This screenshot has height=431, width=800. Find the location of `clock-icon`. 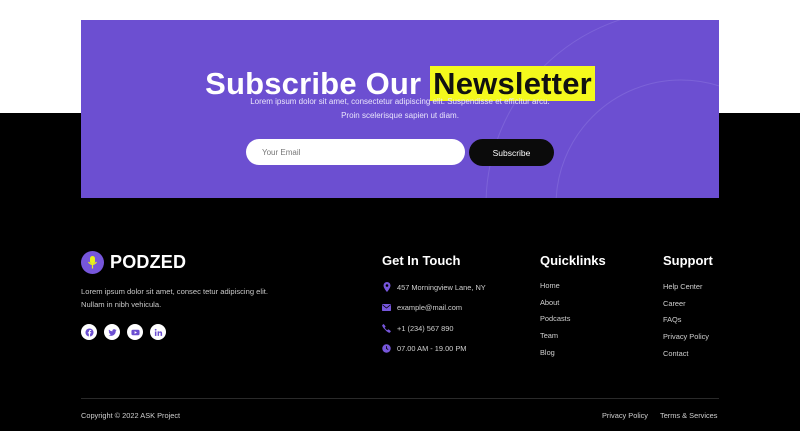

clock-icon is located at coordinates (386, 348).